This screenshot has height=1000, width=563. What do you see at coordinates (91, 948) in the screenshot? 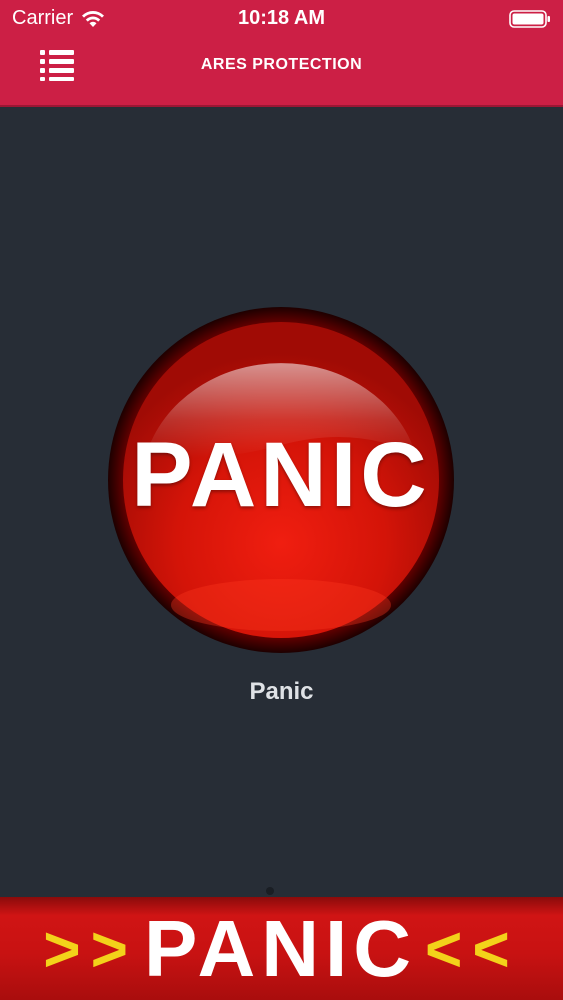
I see `banner-left-arrows: >>` at bounding box center [91, 948].